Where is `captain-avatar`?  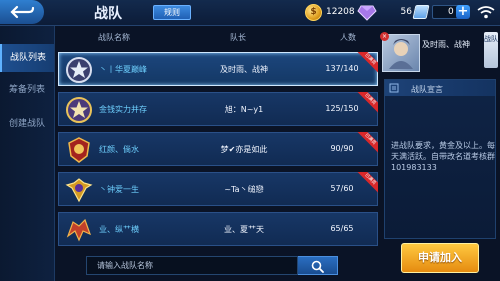
captain-avatar is located at coordinates (401, 53).